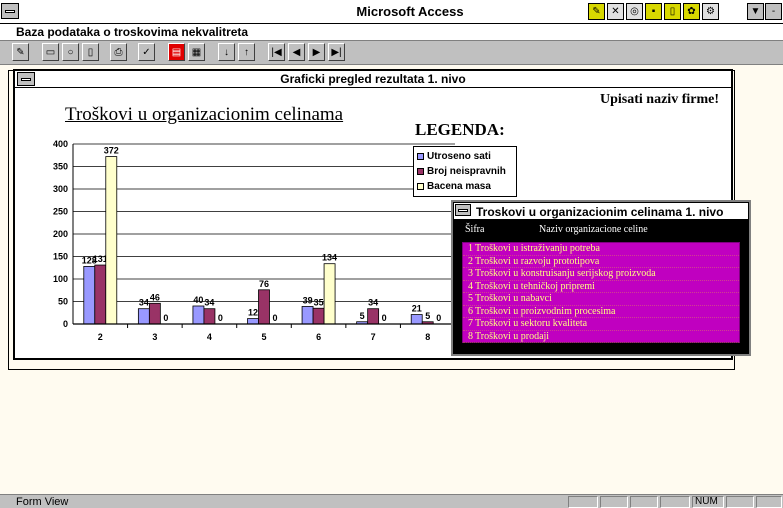 The width and height of the screenshot is (783, 508). Describe the element at coordinates (466, 171) in the screenshot. I see `legend-label-2: Broj neispravnih` at that location.